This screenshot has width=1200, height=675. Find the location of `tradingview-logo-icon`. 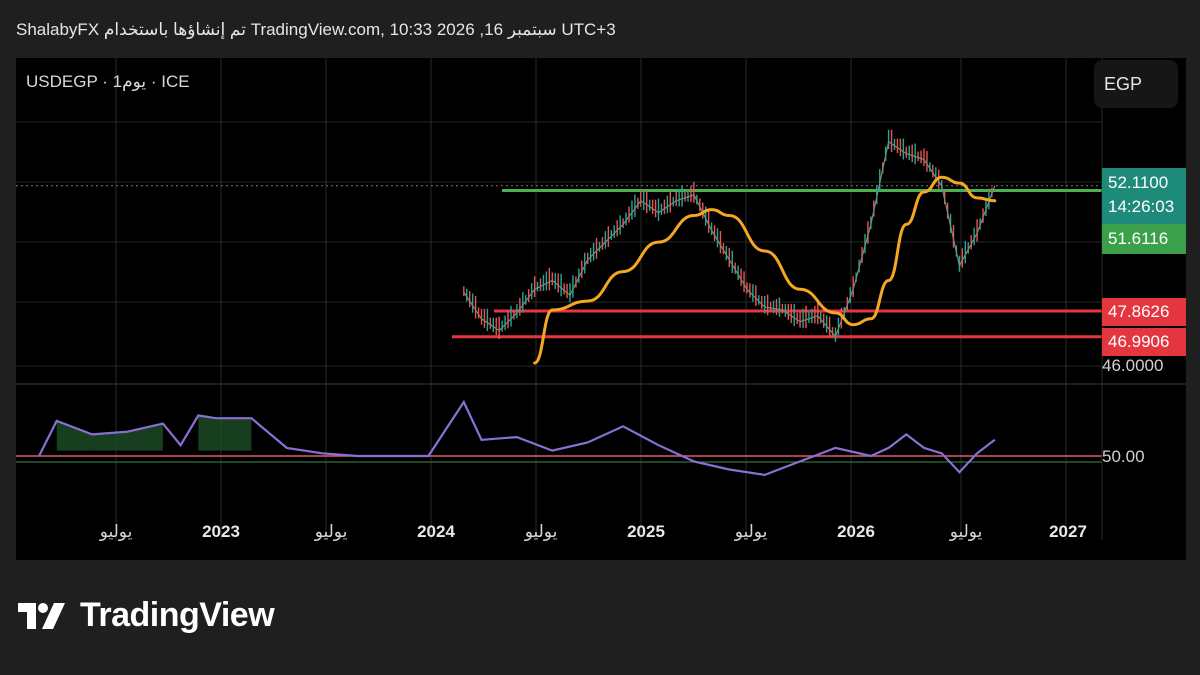

tradingview-logo-icon is located at coordinates (41, 615).